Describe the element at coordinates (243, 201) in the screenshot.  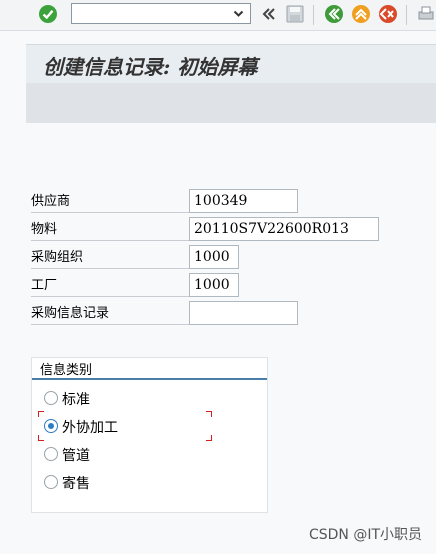
I see `vendor-field: 100349` at that location.